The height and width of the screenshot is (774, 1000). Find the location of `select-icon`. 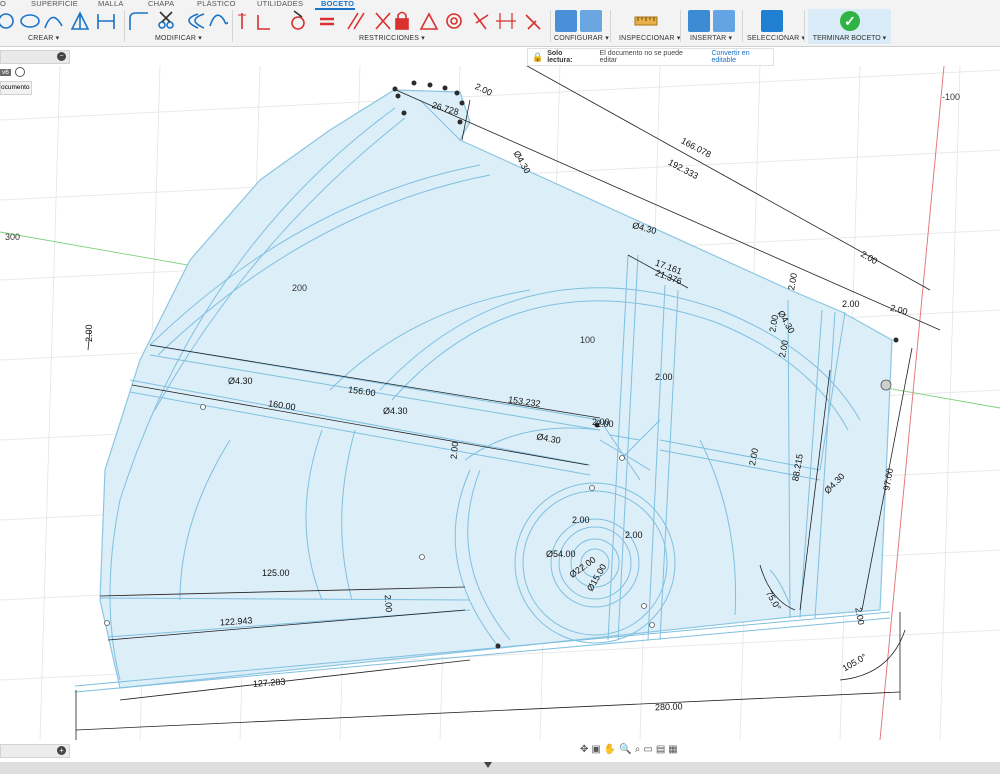

select-icon is located at coordinates (772, 21).